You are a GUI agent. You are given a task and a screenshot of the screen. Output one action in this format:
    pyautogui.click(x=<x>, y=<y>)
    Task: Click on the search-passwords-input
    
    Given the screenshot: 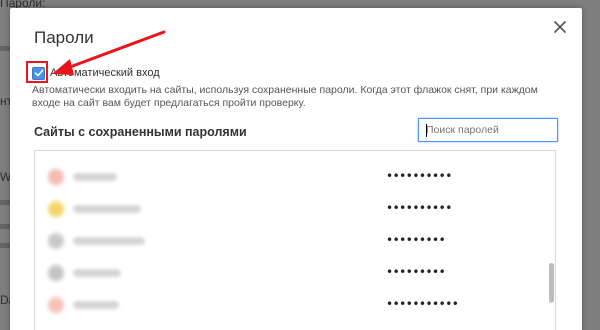 What is the action you would take?
    pyautogui.click(x=488, y=130)
    